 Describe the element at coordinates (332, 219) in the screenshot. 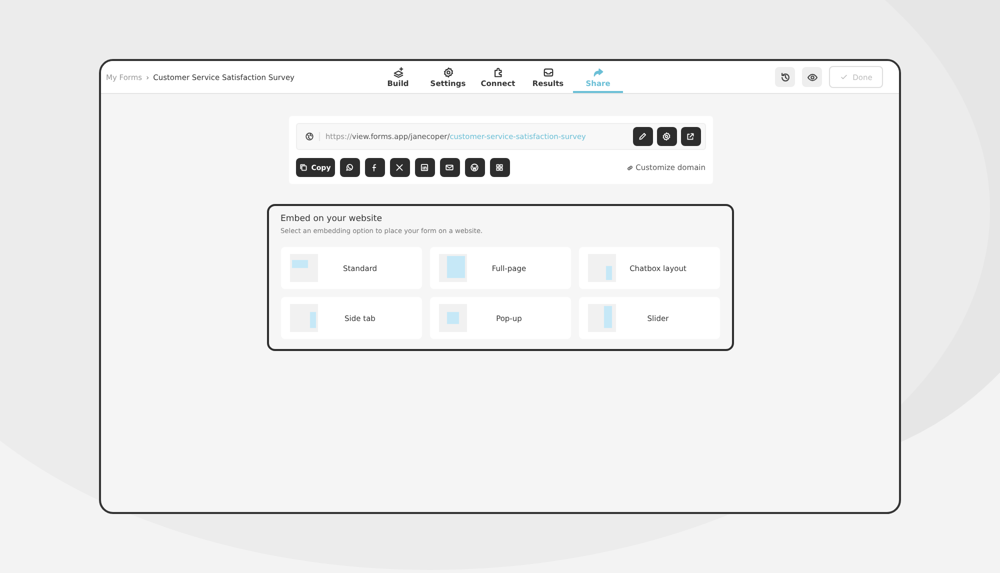

I see `panel-title: Embed on your website` at that location.